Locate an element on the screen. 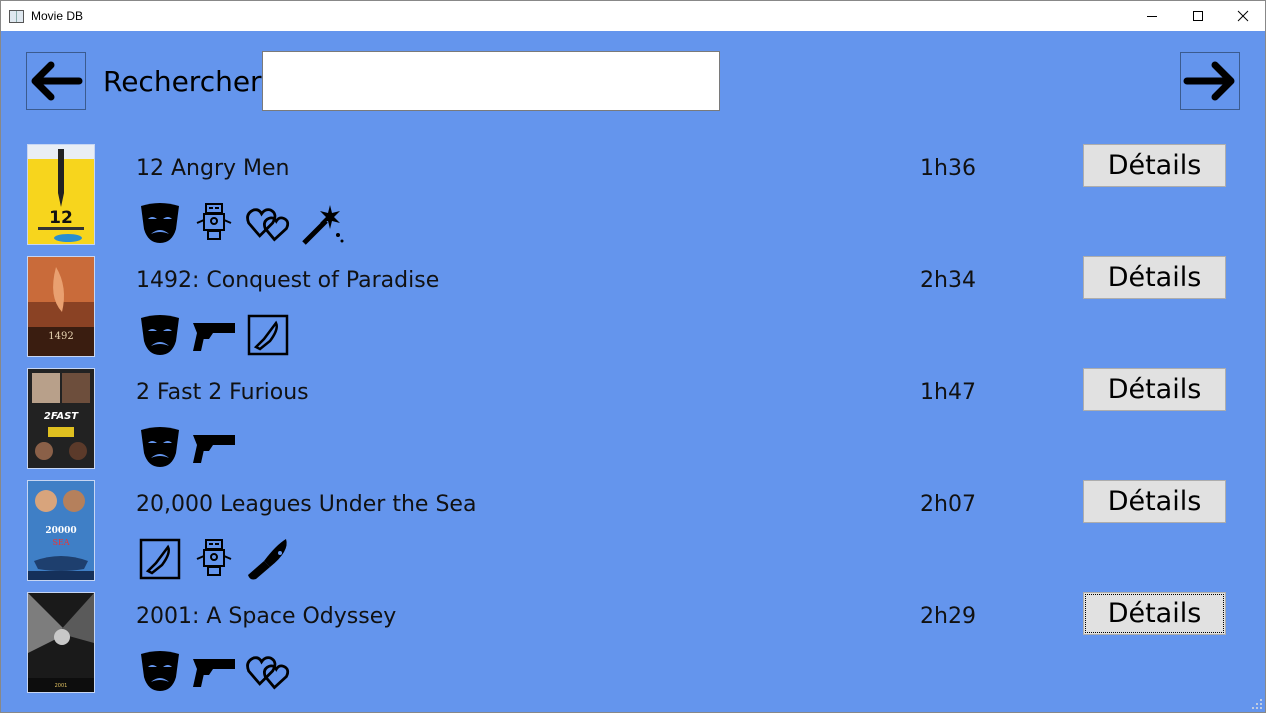  magic-wand-icon is located at coordinates (322, 223).